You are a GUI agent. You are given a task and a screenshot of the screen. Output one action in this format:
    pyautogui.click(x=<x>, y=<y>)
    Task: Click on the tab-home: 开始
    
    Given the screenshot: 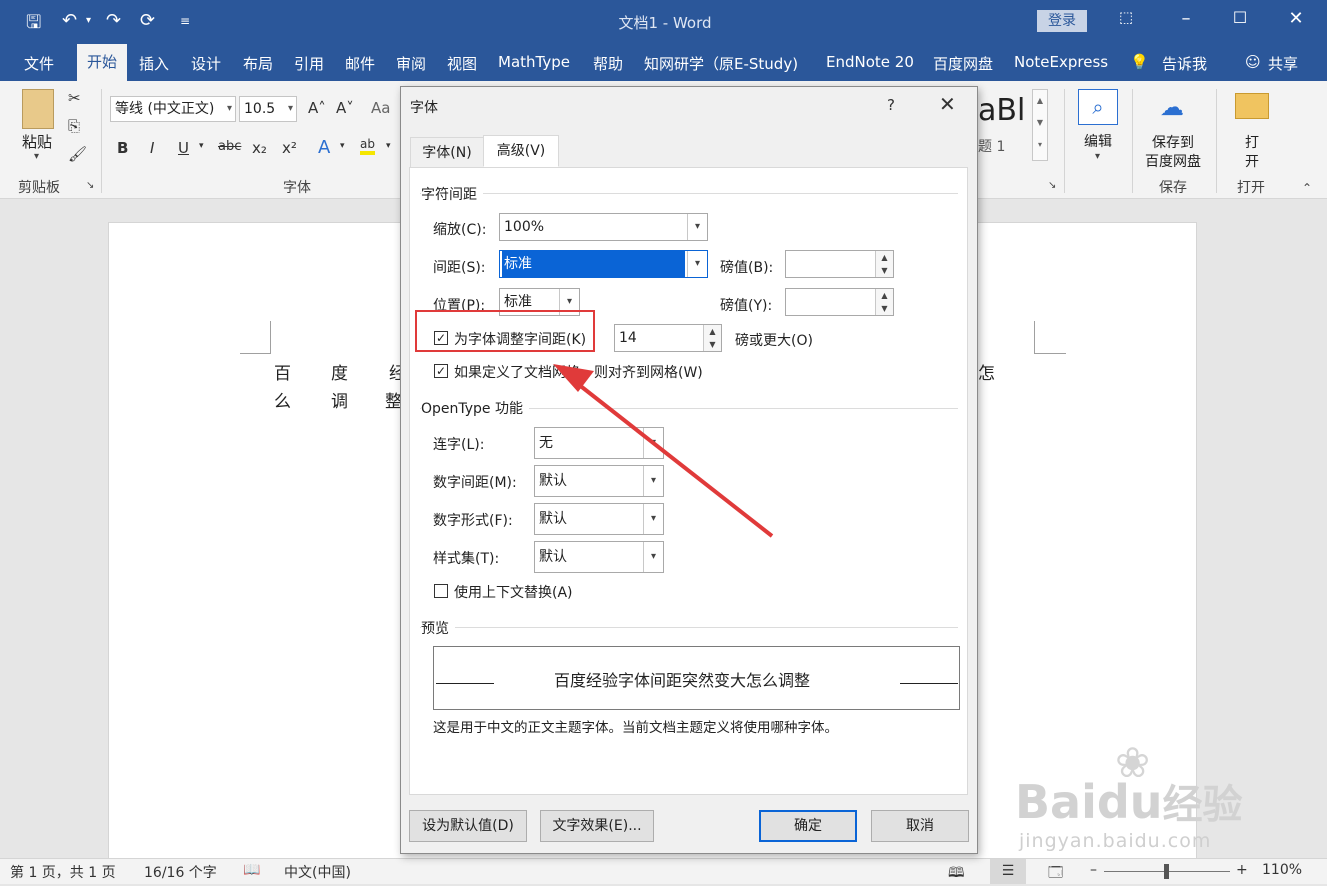 What is the action you would take?
    pyautogui.click(x=102, y=62)
    